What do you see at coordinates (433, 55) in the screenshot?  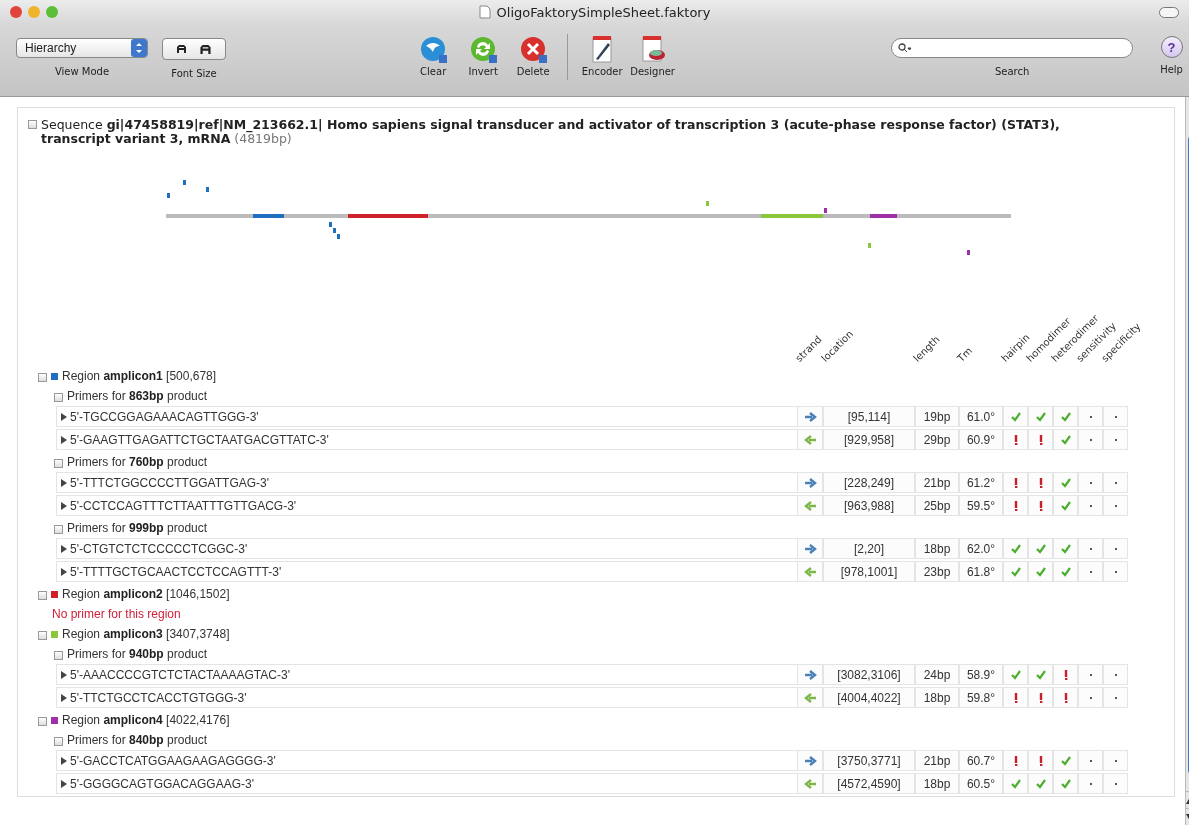 I see `clear-button: Clear` at bounding box center [433, 55].